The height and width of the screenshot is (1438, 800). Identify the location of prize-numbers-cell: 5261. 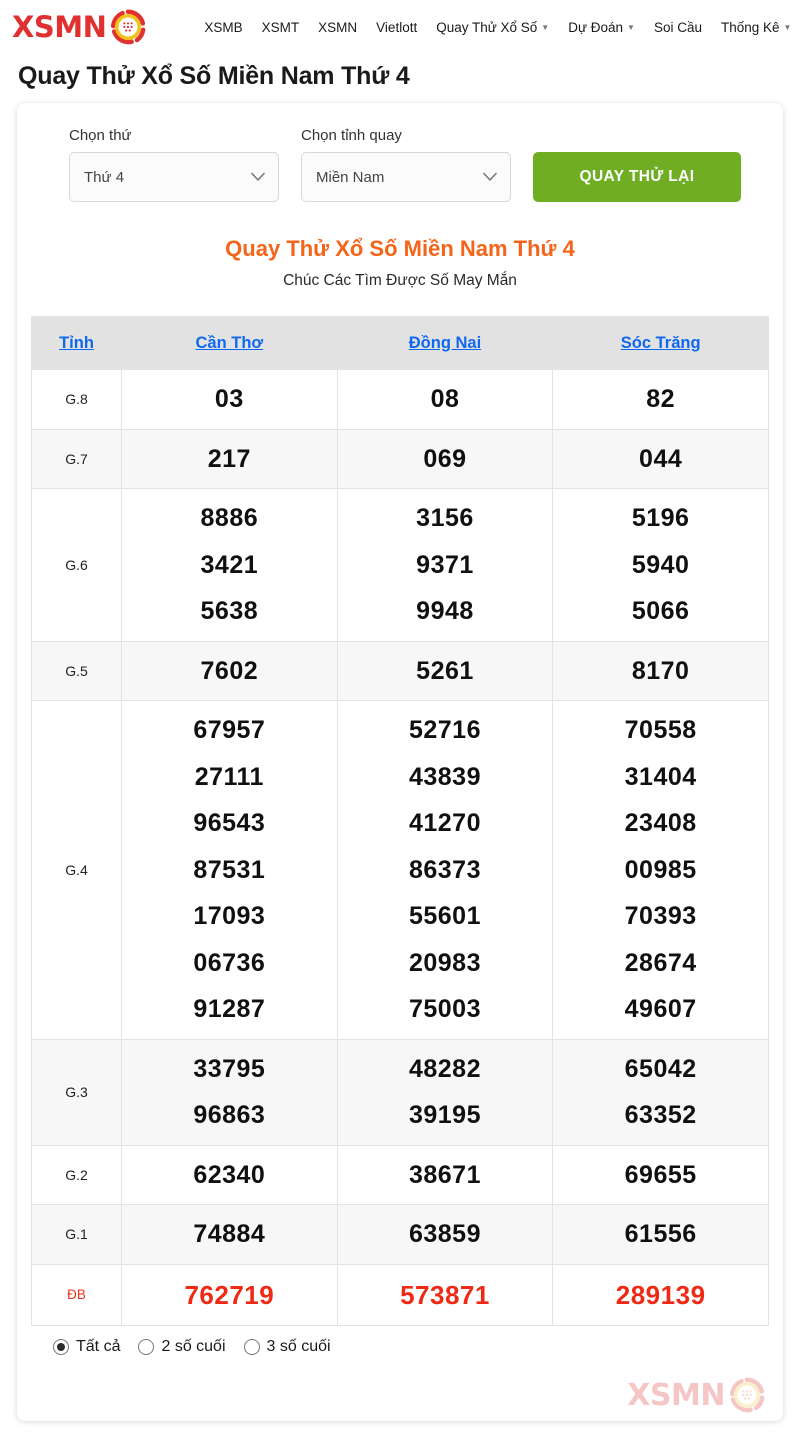
(445, 670).